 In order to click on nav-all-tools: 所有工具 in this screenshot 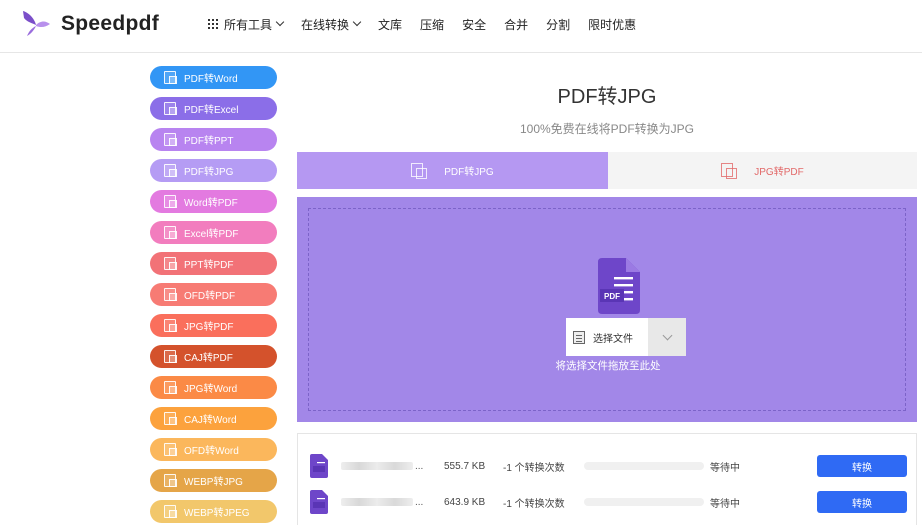, I will do `click(246, 24)`.